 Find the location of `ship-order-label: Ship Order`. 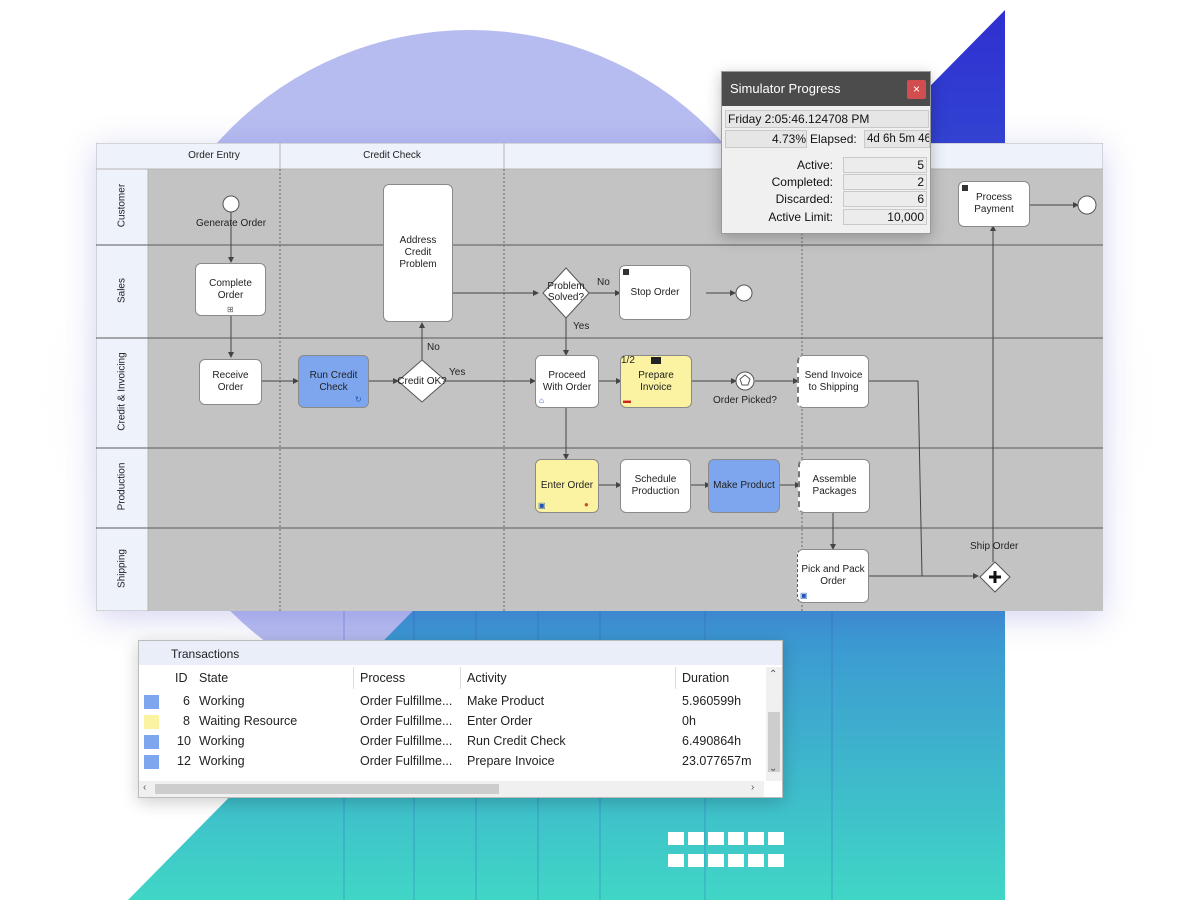

ship-order-label: Ship Order is located at coordinates (994, 546).